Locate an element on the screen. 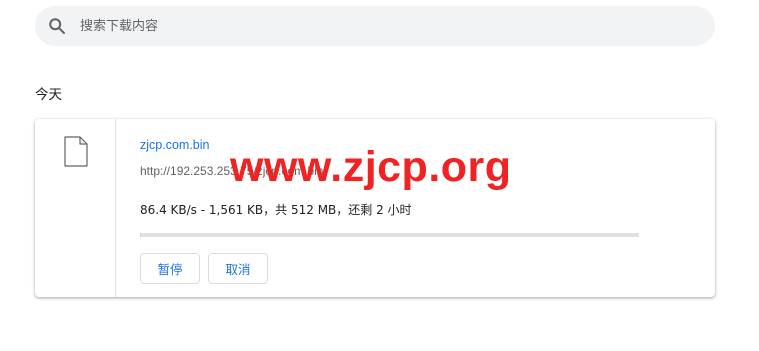  progress-bar-fill is located at coordinates (141, 235).